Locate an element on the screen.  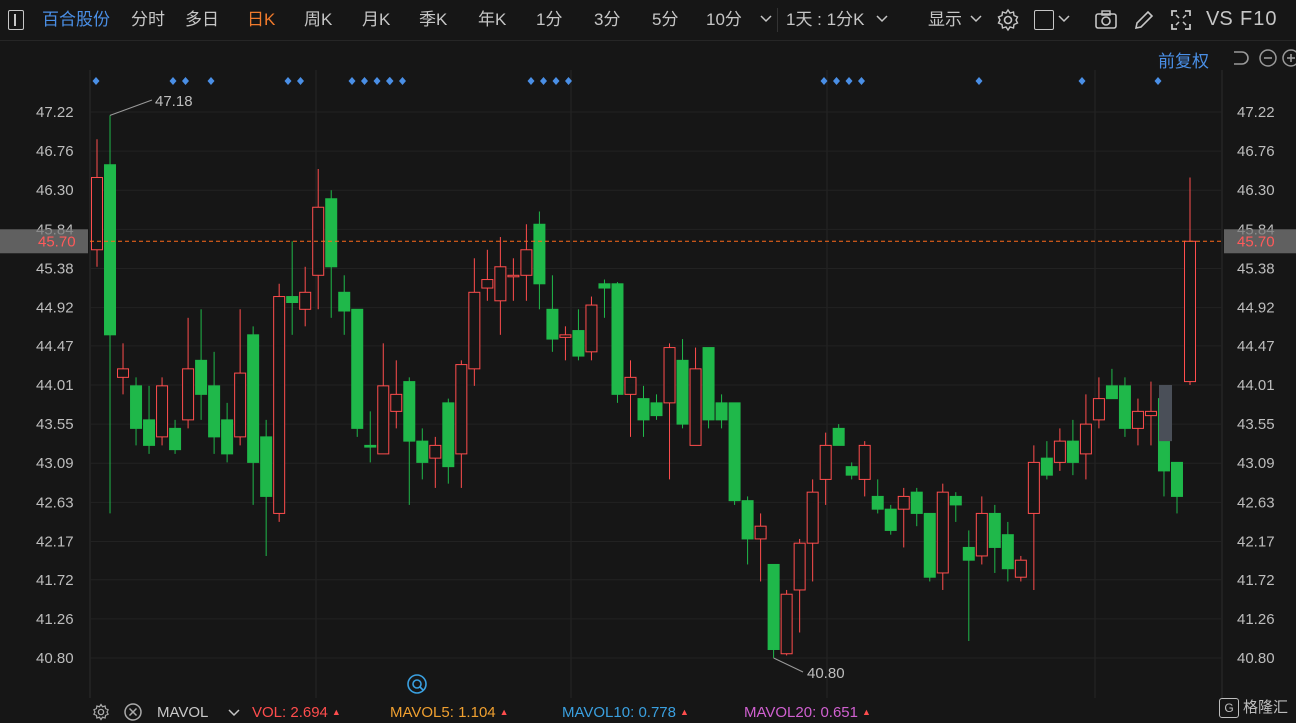
tab-daily-k: 日K is located at coordinates (261, 20).